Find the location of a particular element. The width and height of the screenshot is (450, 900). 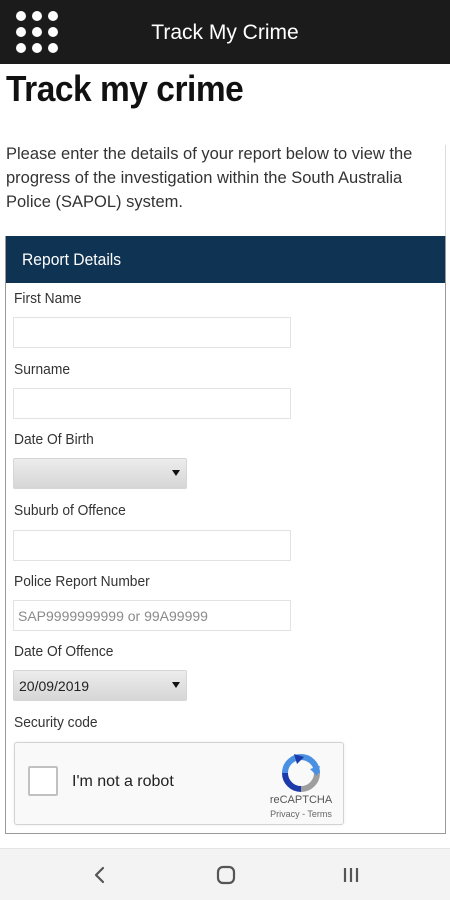

app-bar: Track My Crime is located at coordinates (225, 32).